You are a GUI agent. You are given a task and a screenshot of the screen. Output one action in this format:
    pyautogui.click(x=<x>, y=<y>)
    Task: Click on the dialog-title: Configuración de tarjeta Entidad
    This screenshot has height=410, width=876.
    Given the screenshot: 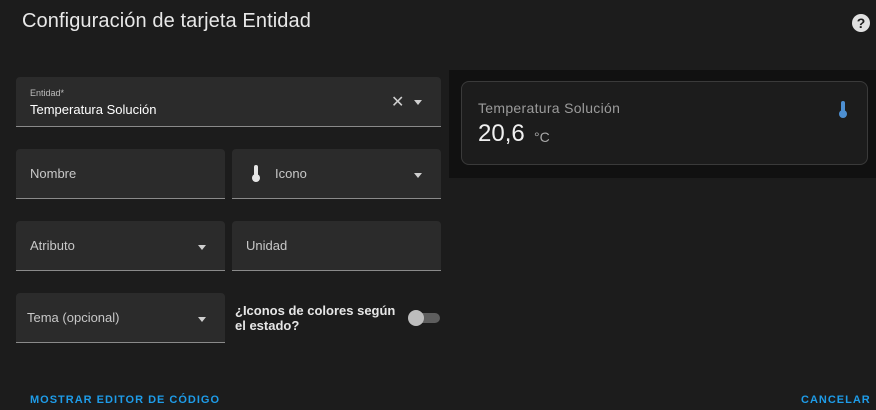 What is the action you would take?
    pyautogui.click(x=166, y=21)
    